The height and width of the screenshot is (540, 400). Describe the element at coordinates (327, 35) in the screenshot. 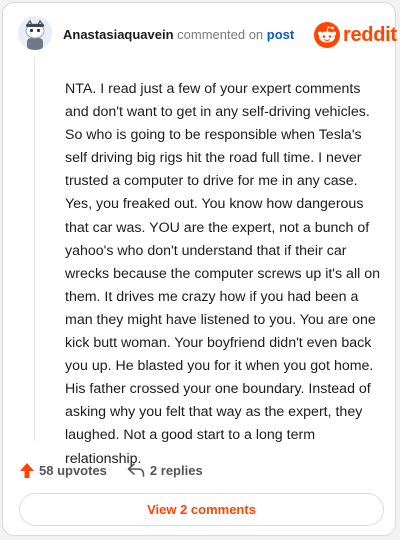

I see `reddit-logo-icon` at that location.